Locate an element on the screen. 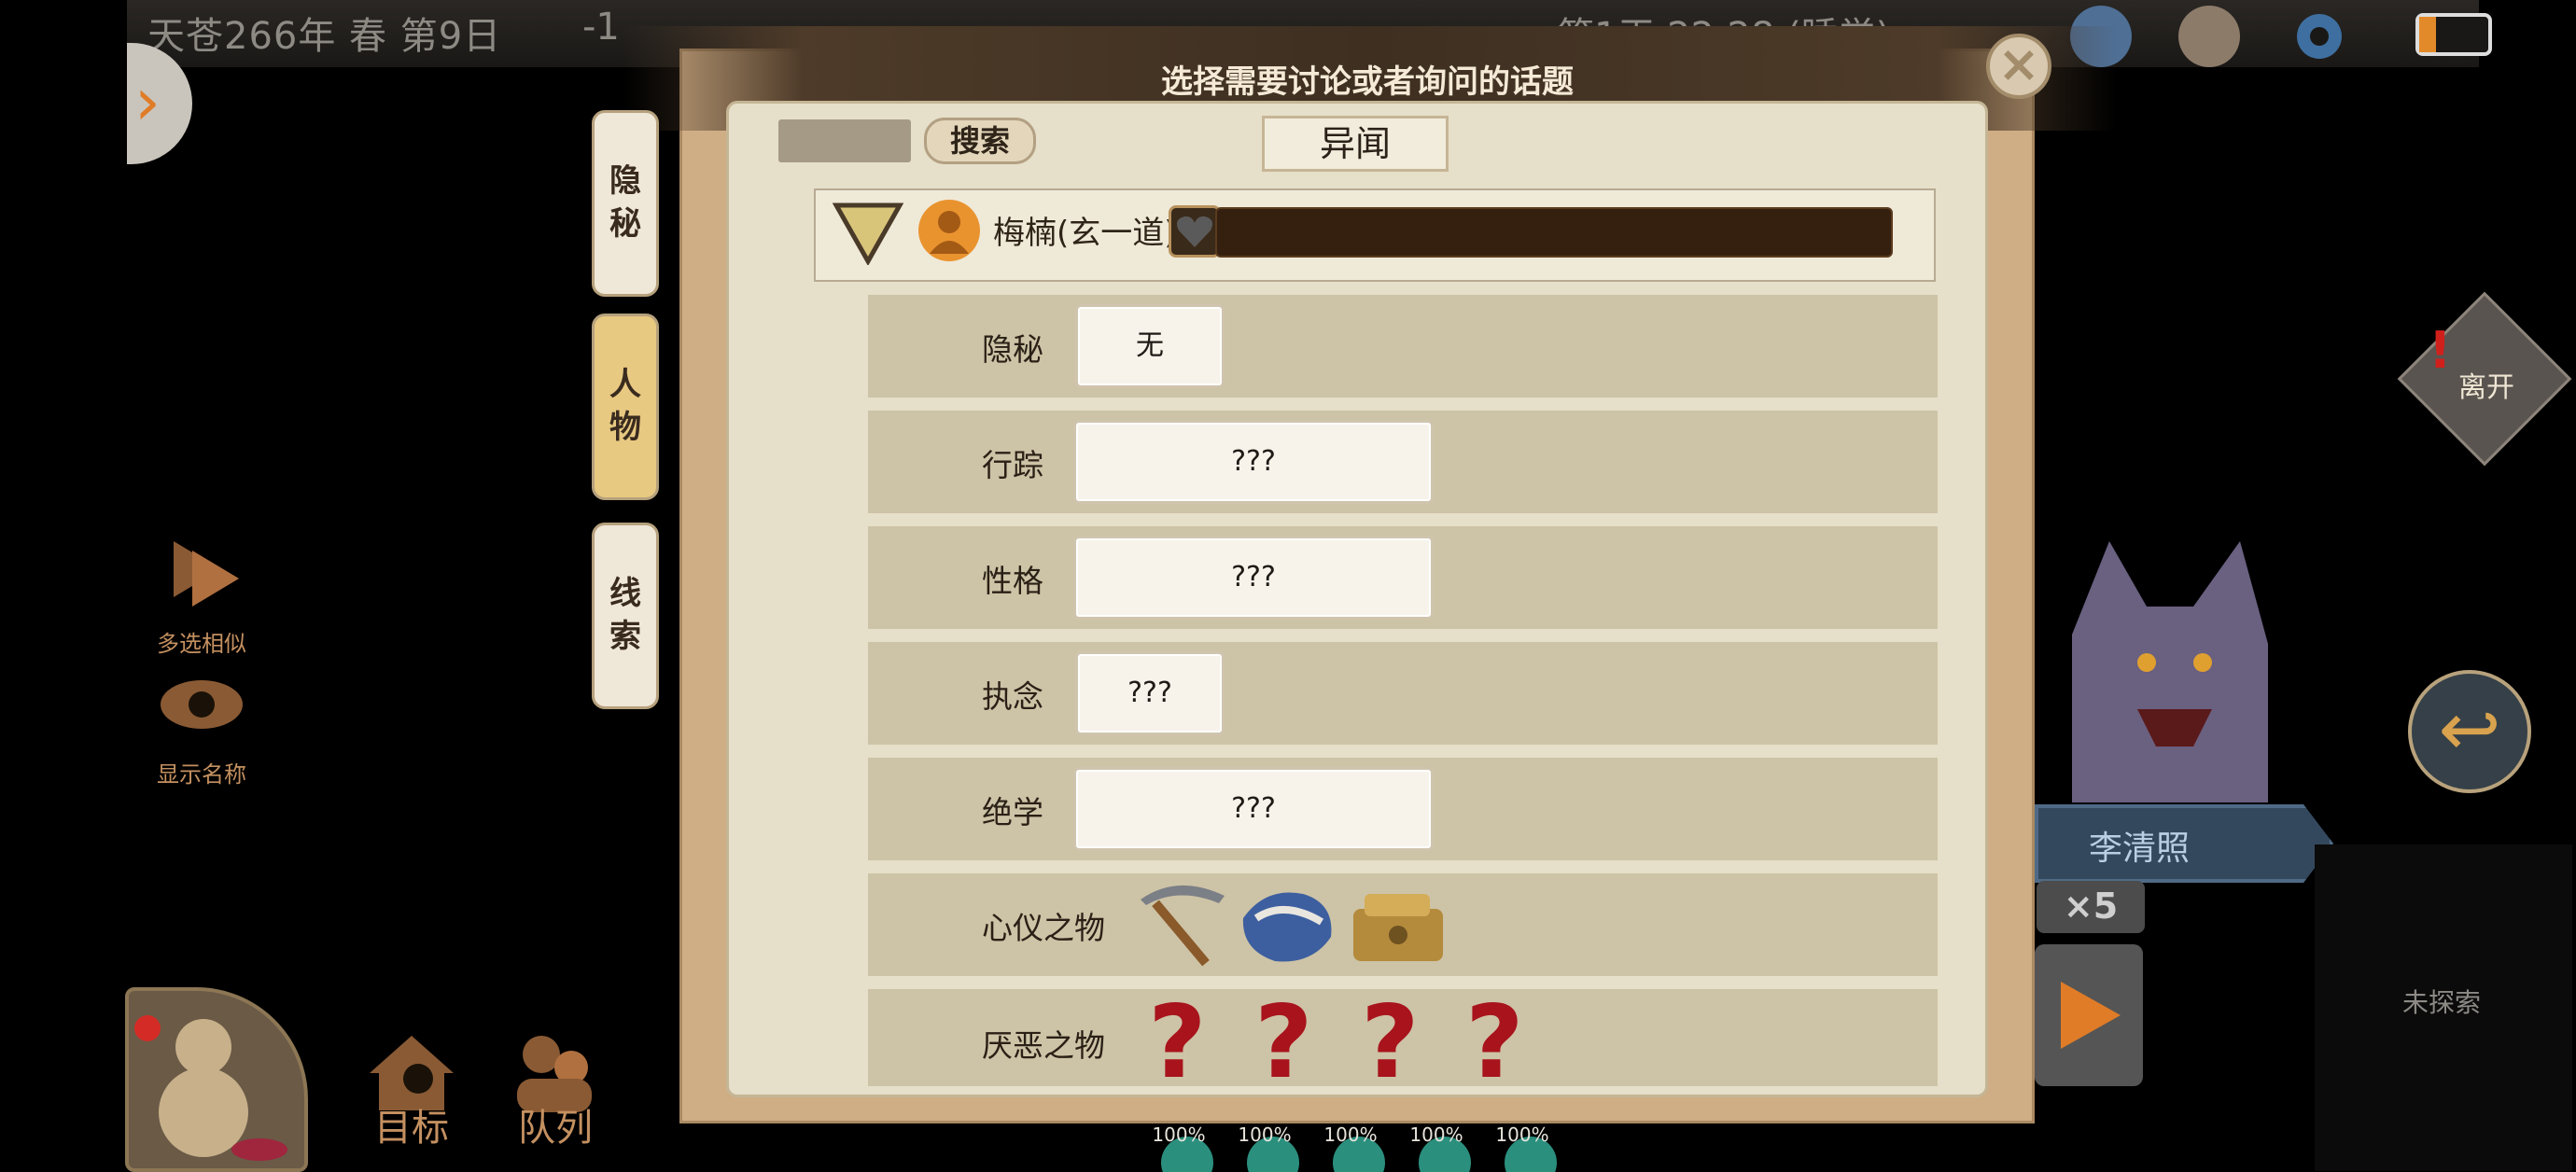 The height and width of the screenshot is (1172, 2576). attribute-label: 性格 is located at coordinates (1012, 581).